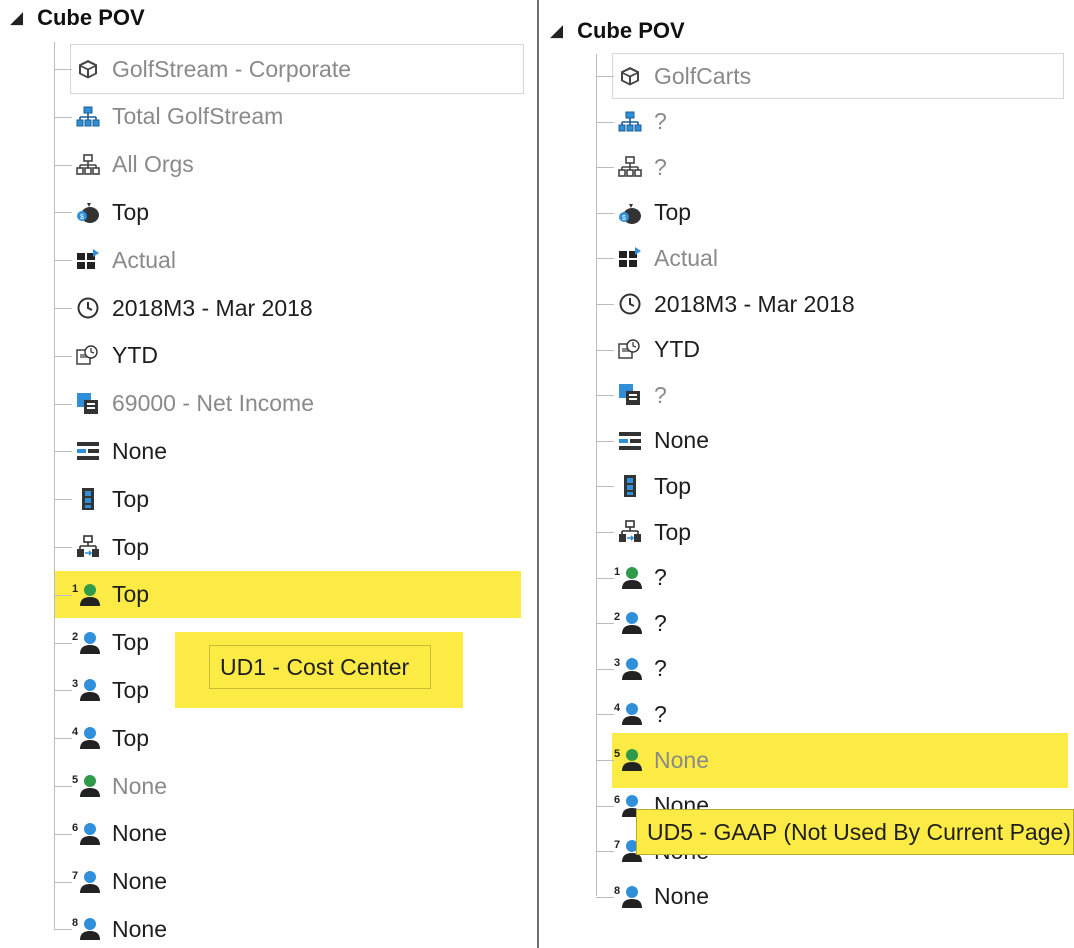  Describe the element at coordinates (855, 832) in the screenshot. I see `ud5-tooltip: UD5 - GAAP (Not Used By Current Page)` at that location.